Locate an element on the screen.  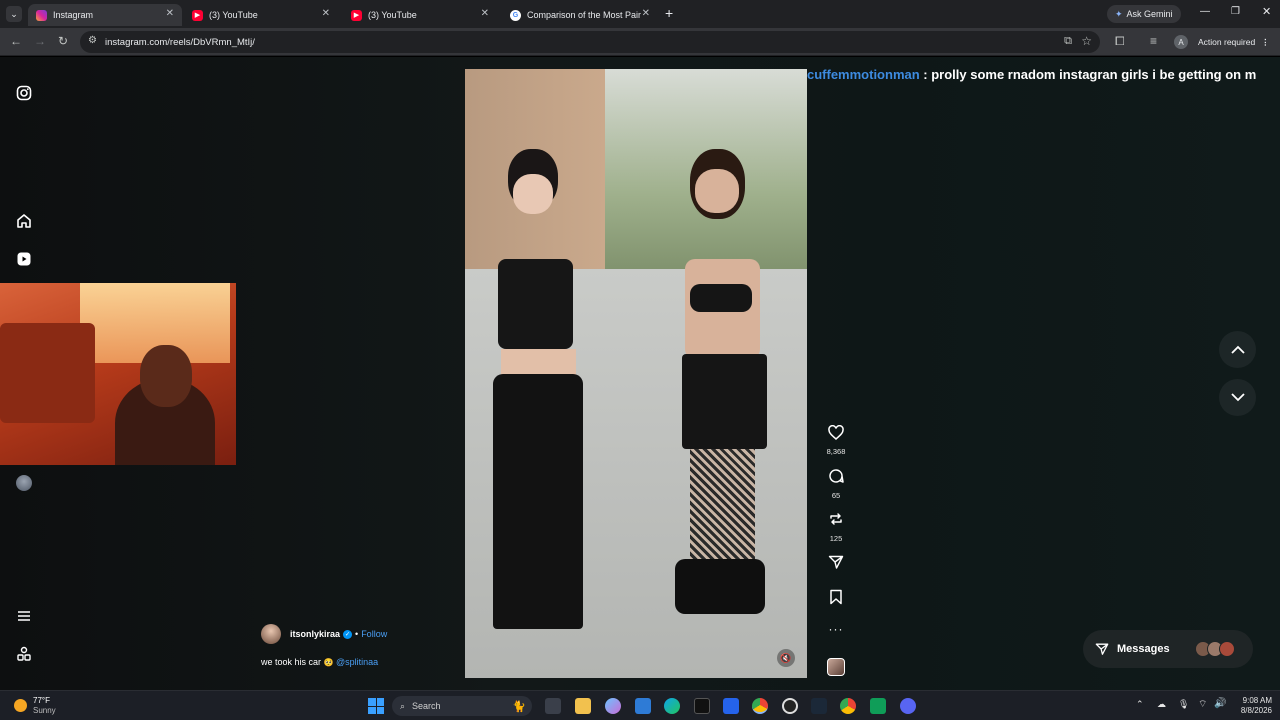
youtube-favicon-icon: ▶ is located at coordinates (197, 15).